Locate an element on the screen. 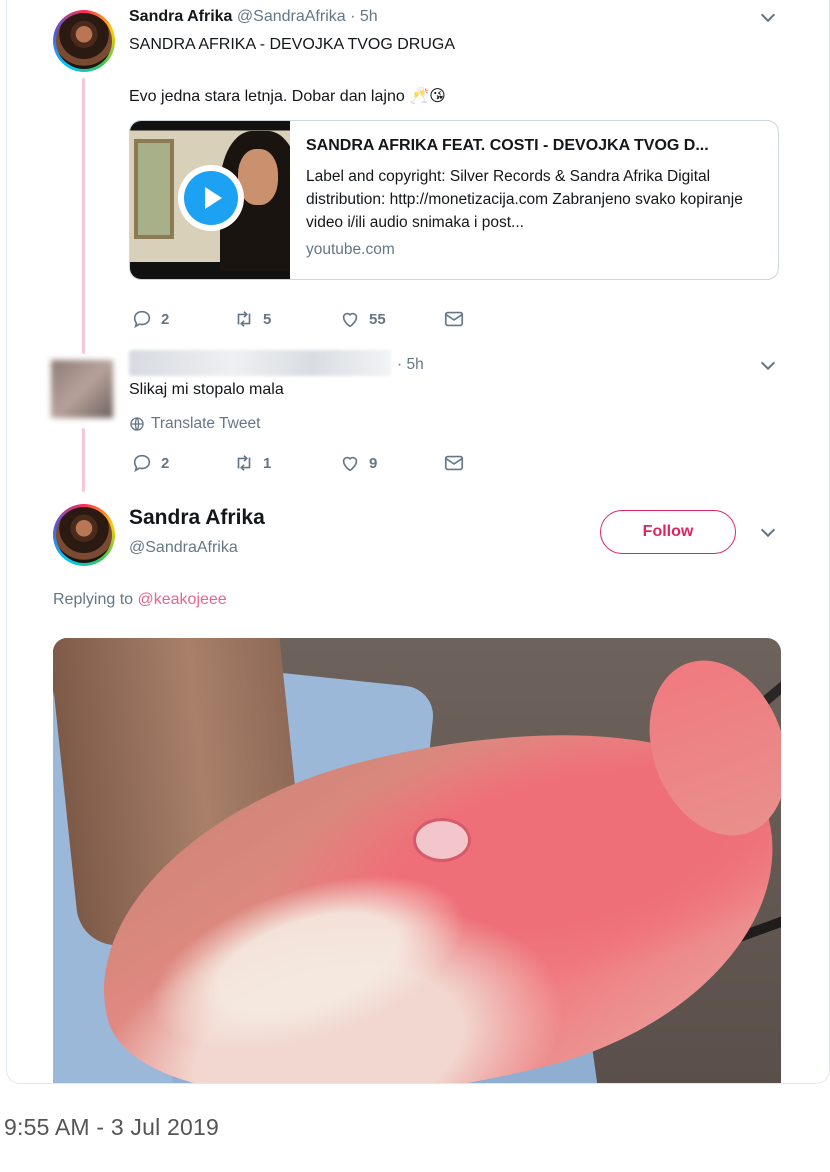 This screenshot has width=830, height=1172. replying-to: Replying to @keakojeee is located at coordinates (140, 600).